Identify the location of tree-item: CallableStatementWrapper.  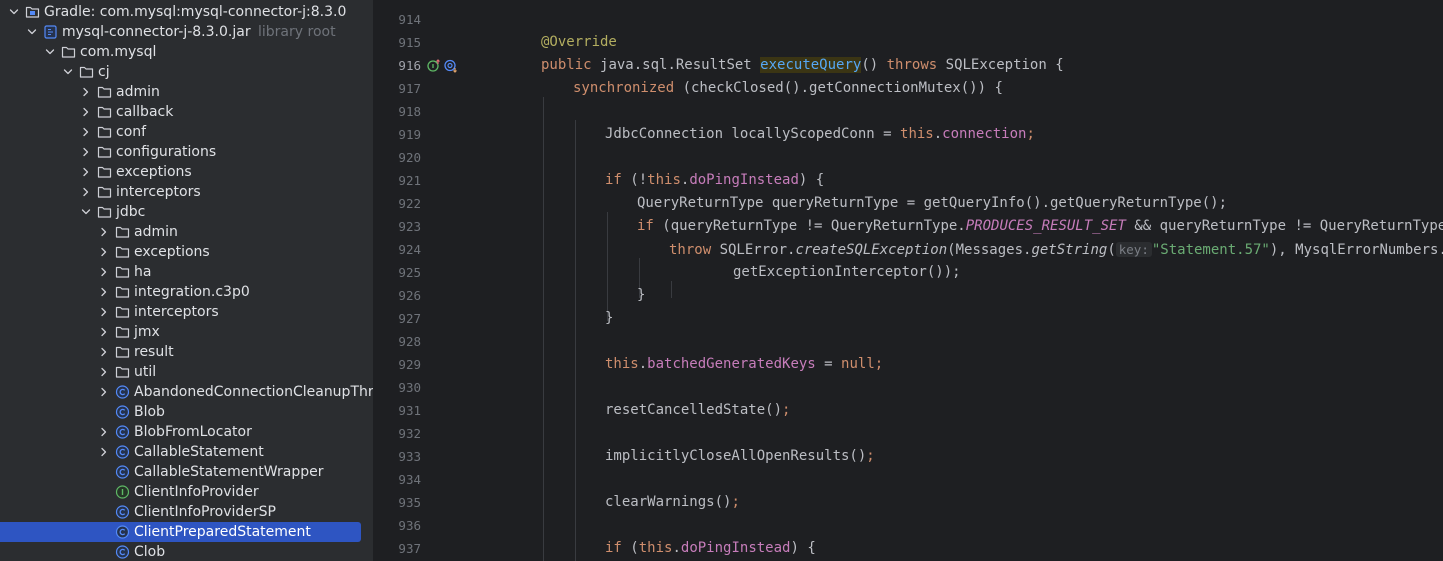
(186, 472).